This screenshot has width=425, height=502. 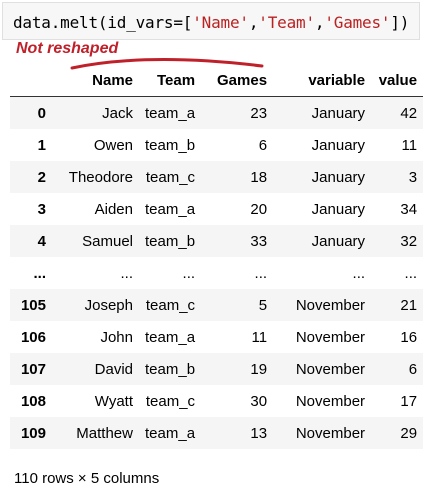 I want to click on cell-name: John, so click(x=116, y=337).